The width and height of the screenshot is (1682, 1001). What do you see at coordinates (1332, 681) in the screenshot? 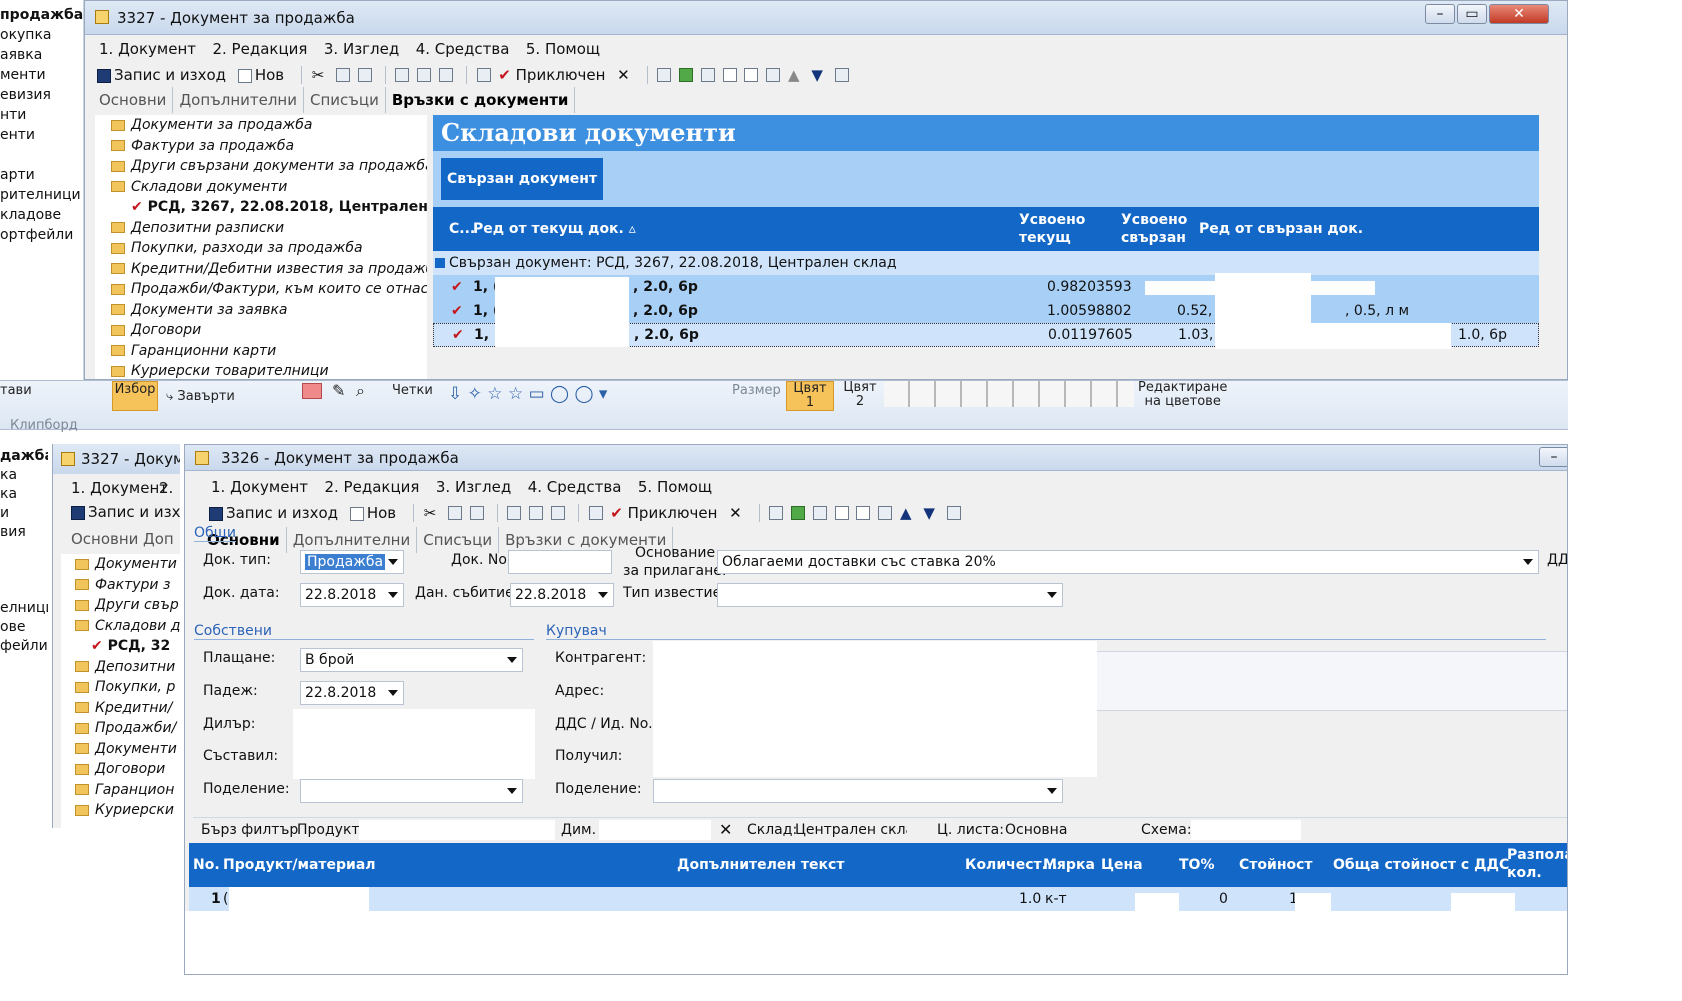
I see `buyer-extra-fields` at bounding box center [1332, 681].